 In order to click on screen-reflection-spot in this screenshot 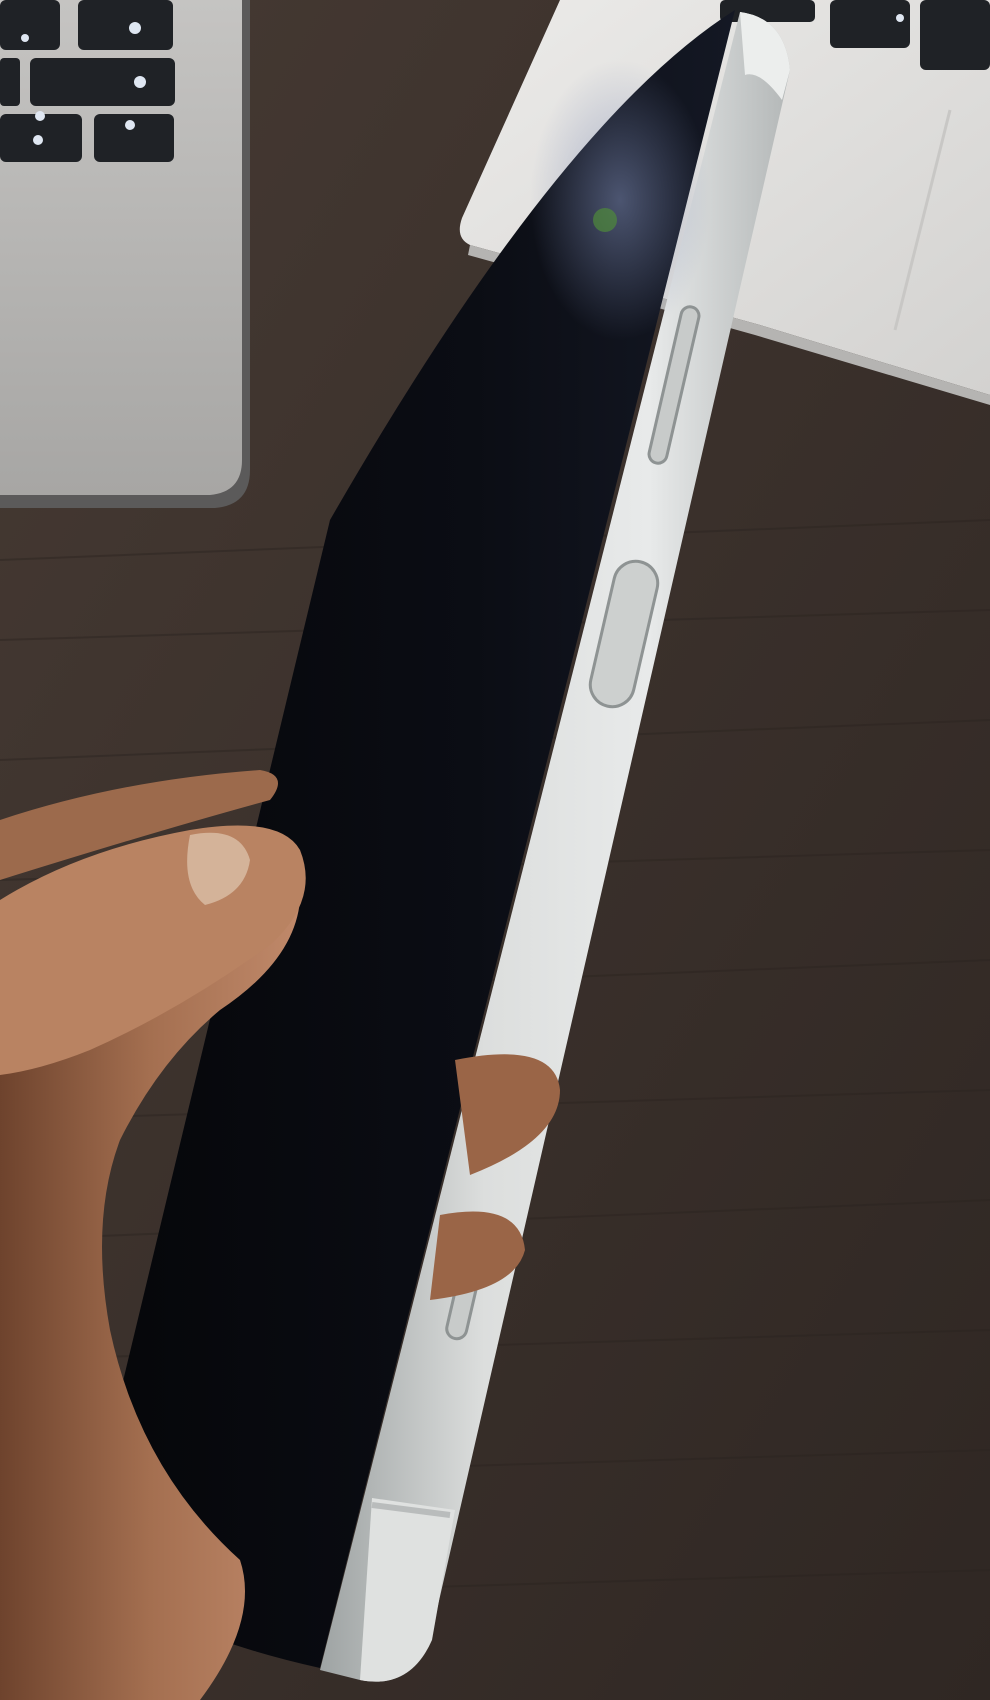, I will do `click(605, 220)`.